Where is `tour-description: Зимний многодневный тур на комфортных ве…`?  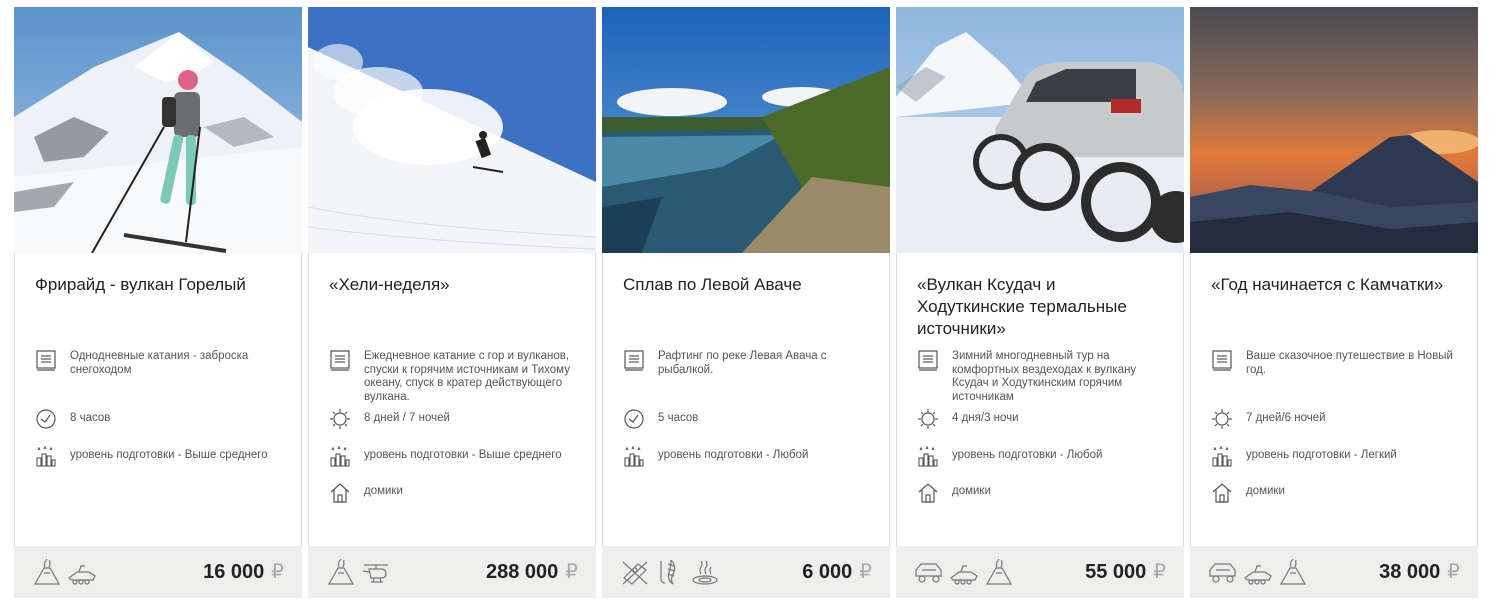 tour-description: Зимний многодневный тур на комфортных ве… is located at coordinates (1044, 376).